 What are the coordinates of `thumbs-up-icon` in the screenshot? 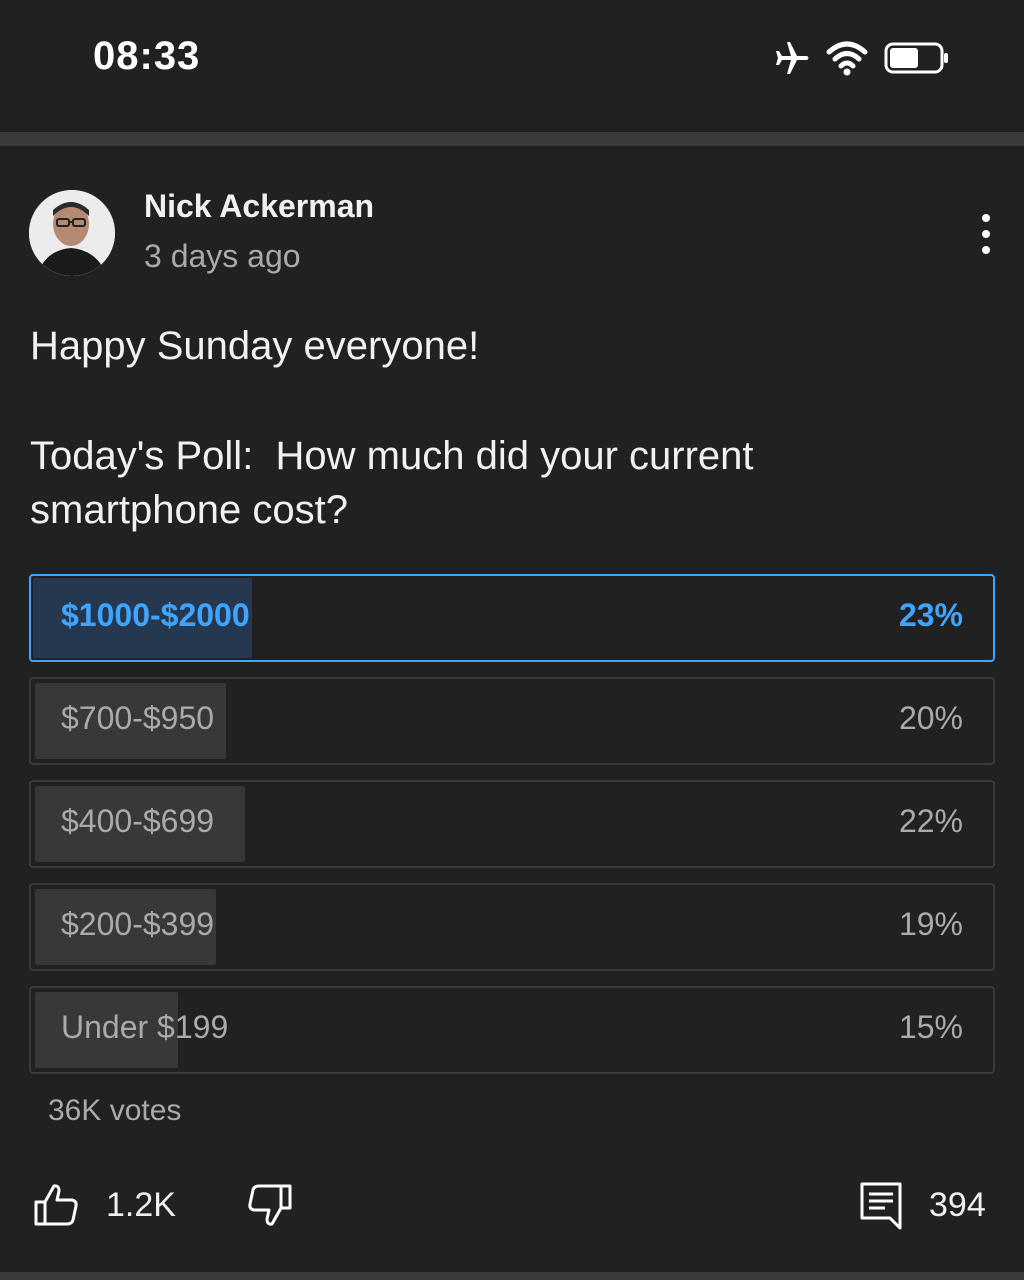 It's located at (56, 1205).